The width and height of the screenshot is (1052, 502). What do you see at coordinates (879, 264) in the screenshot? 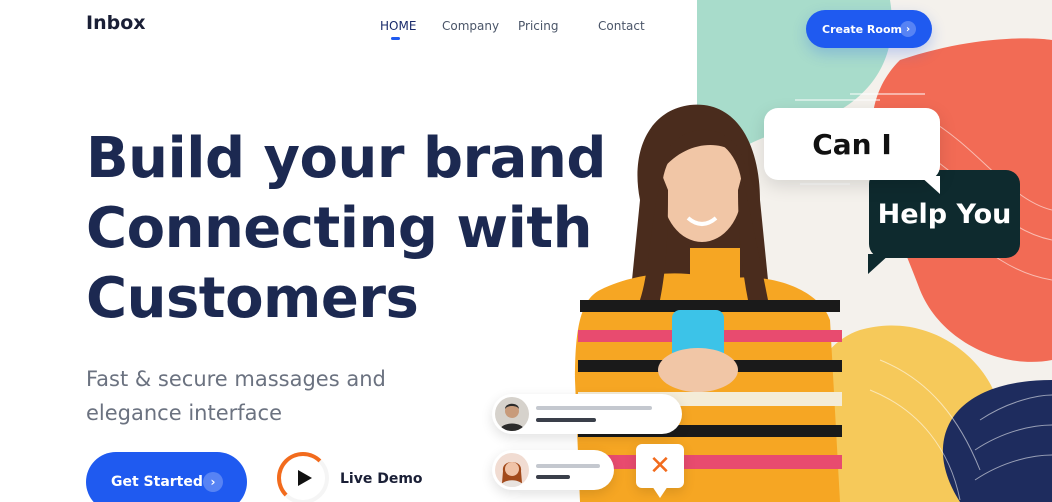
I see `bubble-tail-dark` at bounding box center [879, 264].